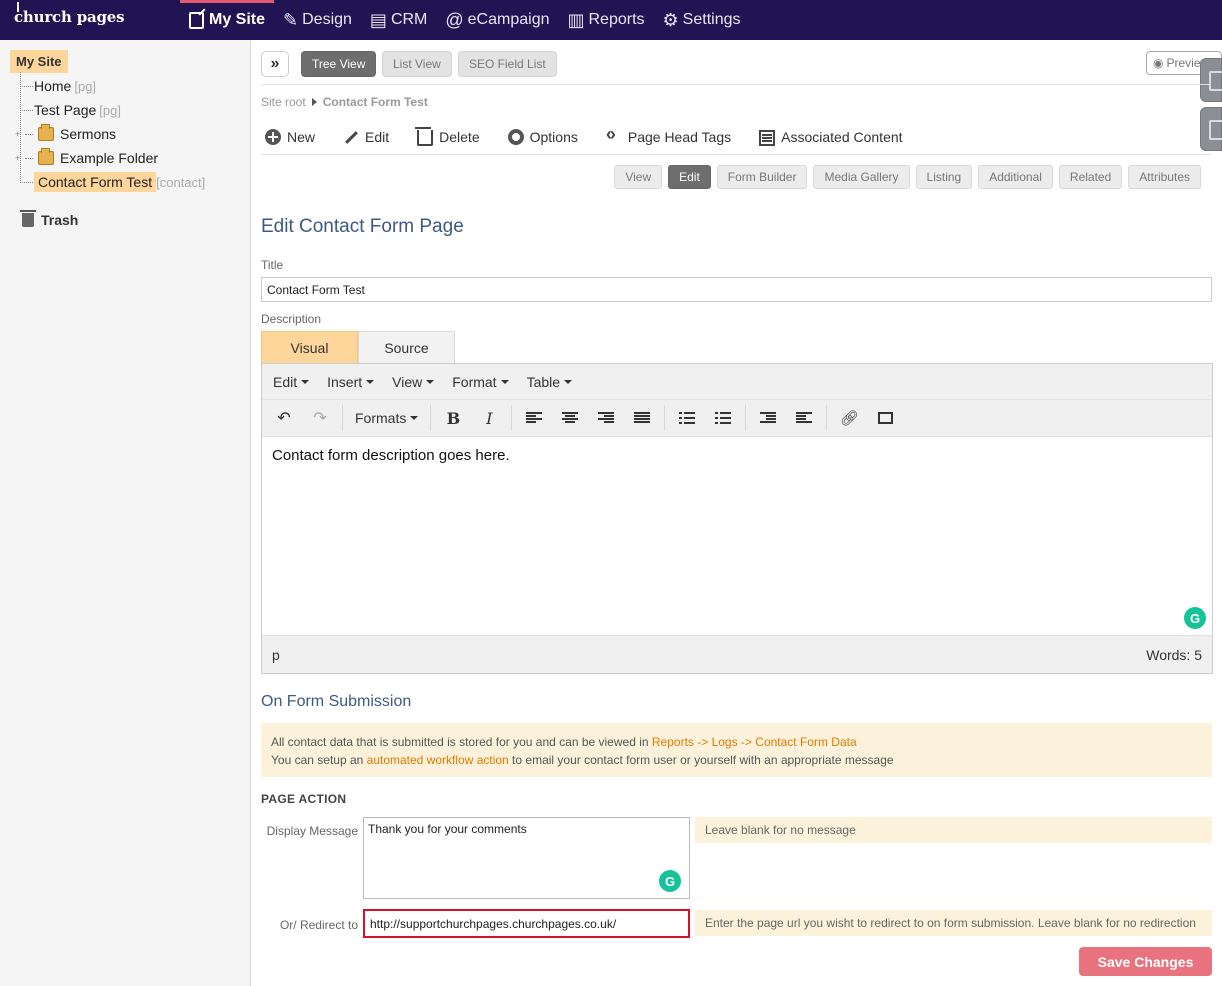 The height and width of the screenshot is (986, 1222). Describe the element at coordinates (312, 831) in the screenshot. I see `display-message-label: Display Message` at that location.